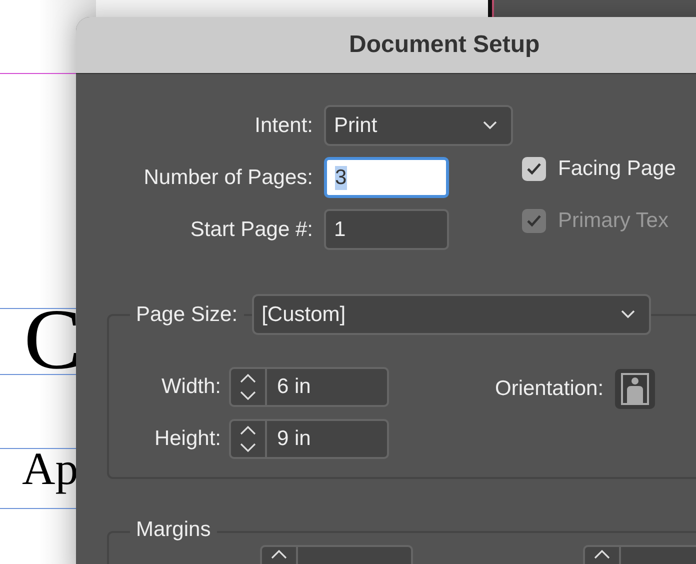 The height and width of the screenshot is (564, 696). What do you see at coordinates (451, 314) in the screenshot?
I see `page-size-dropdown: [Custom]` at bounding box center [451, 314].